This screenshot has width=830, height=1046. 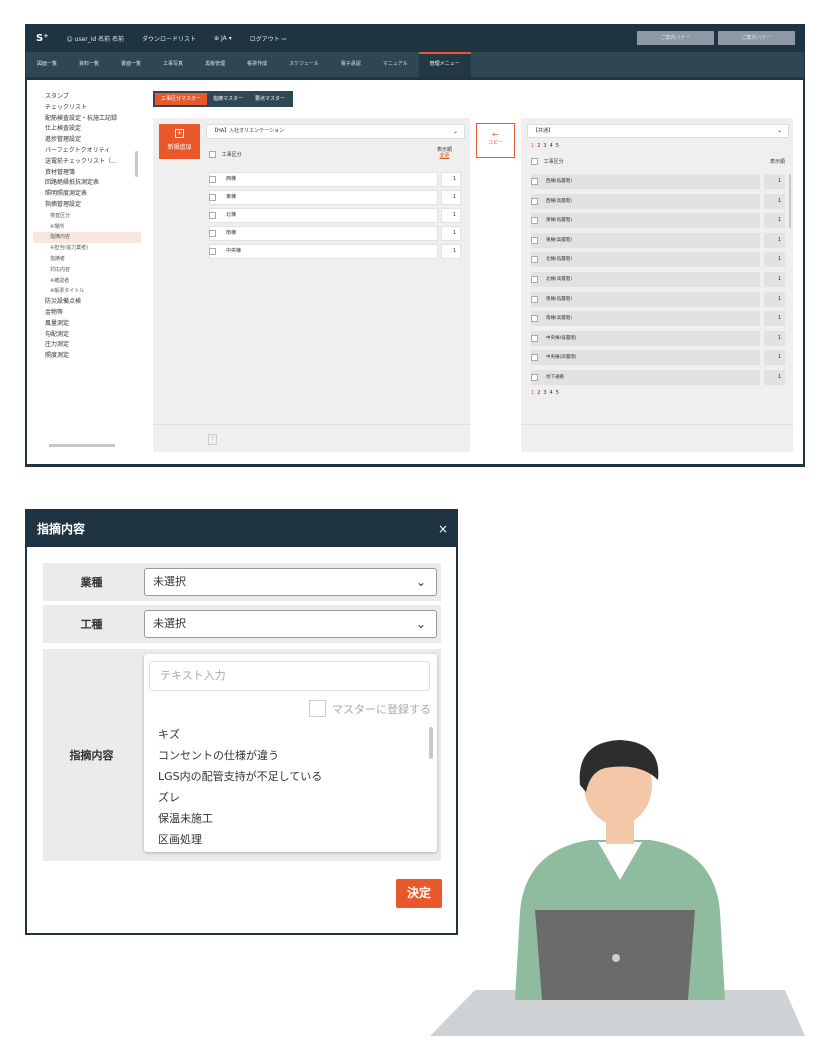 What do you see at coordinates (95, 38) in the screenshot?
I see `user-menu: ☺ user_id 名前 名前` at bounding box center [95, 38].